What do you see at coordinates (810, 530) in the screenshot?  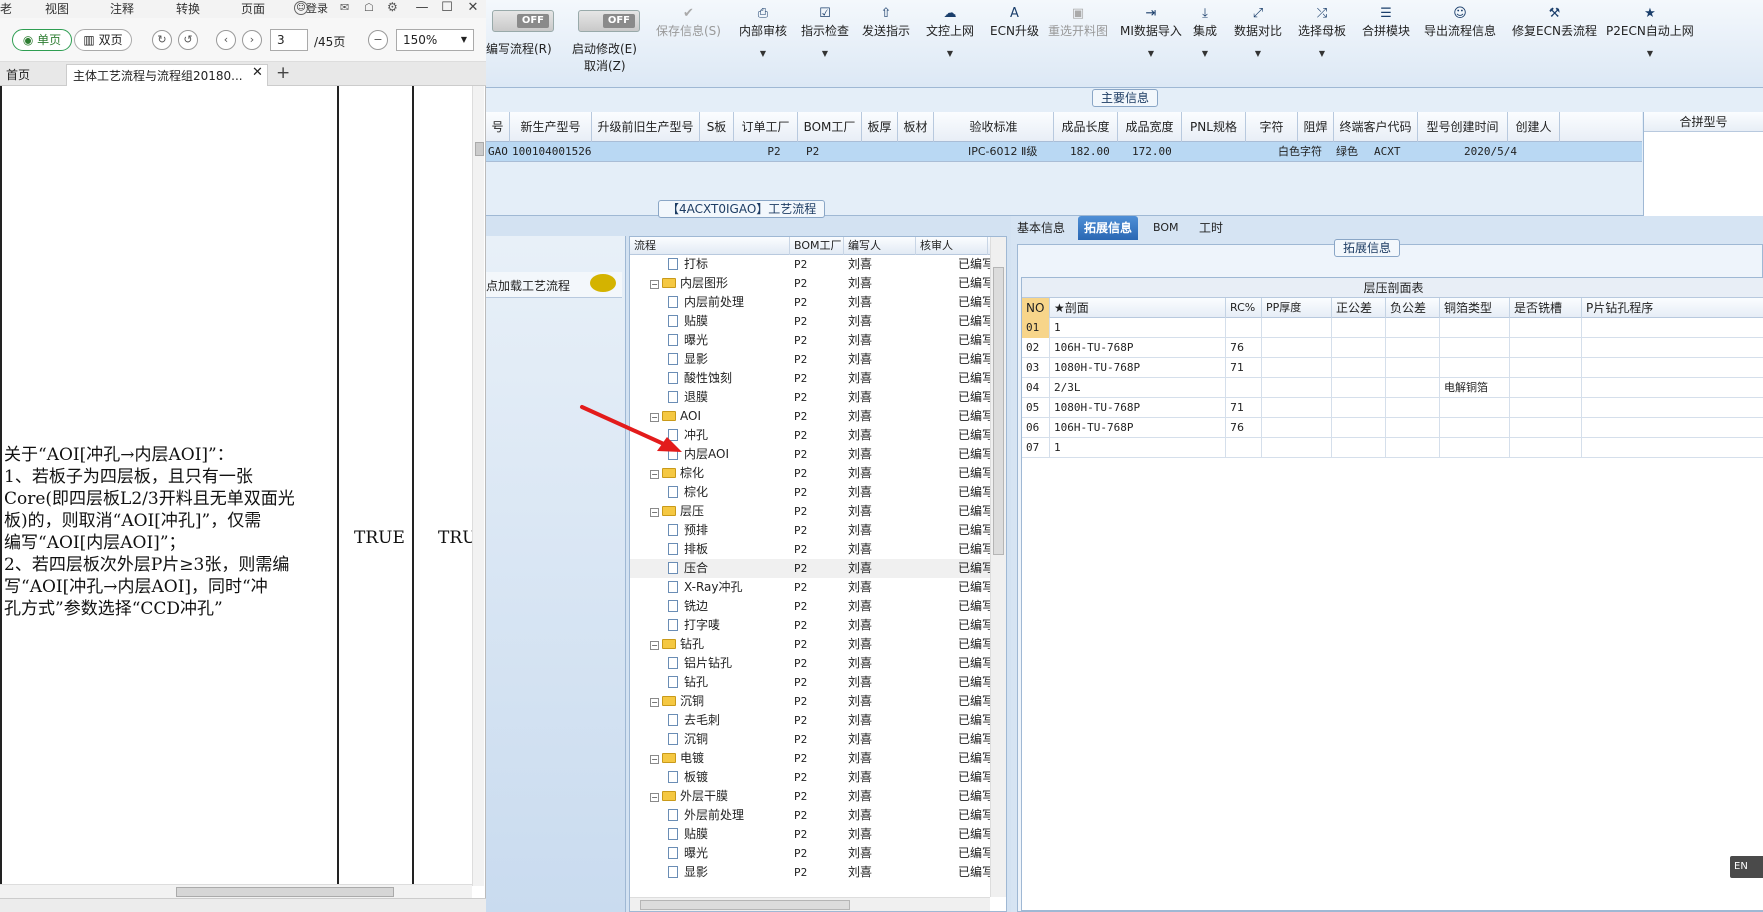 I see `tree-node: 预排 P2 刘喜 已编写` at bounding box center [810, 530].